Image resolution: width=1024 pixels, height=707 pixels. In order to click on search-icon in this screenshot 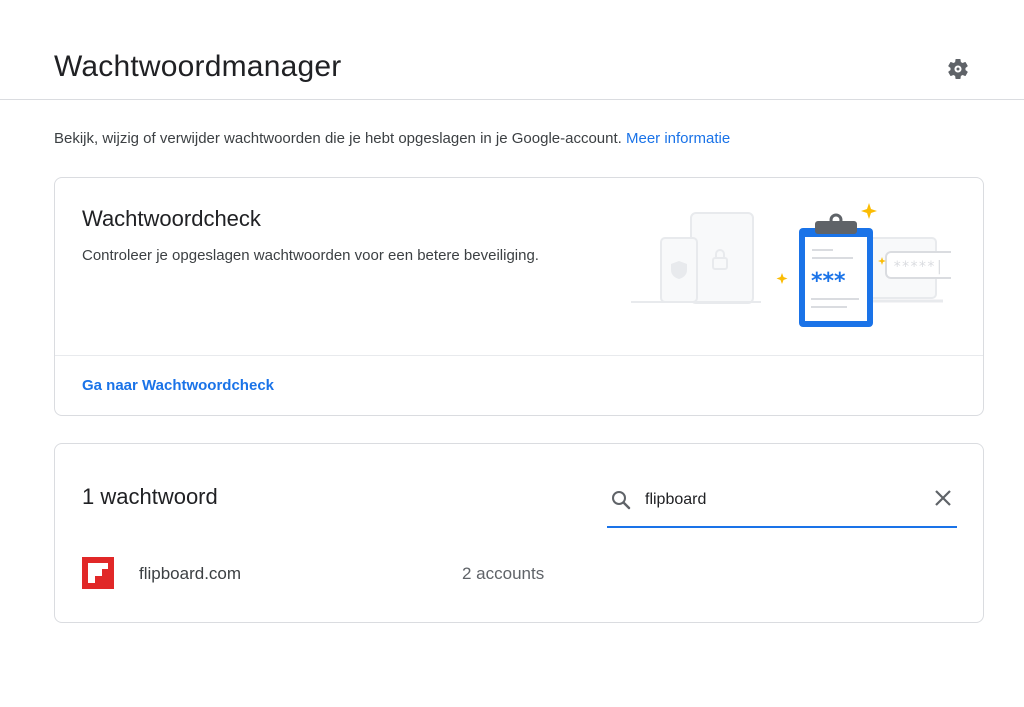, I will do `click(621, 500)`.